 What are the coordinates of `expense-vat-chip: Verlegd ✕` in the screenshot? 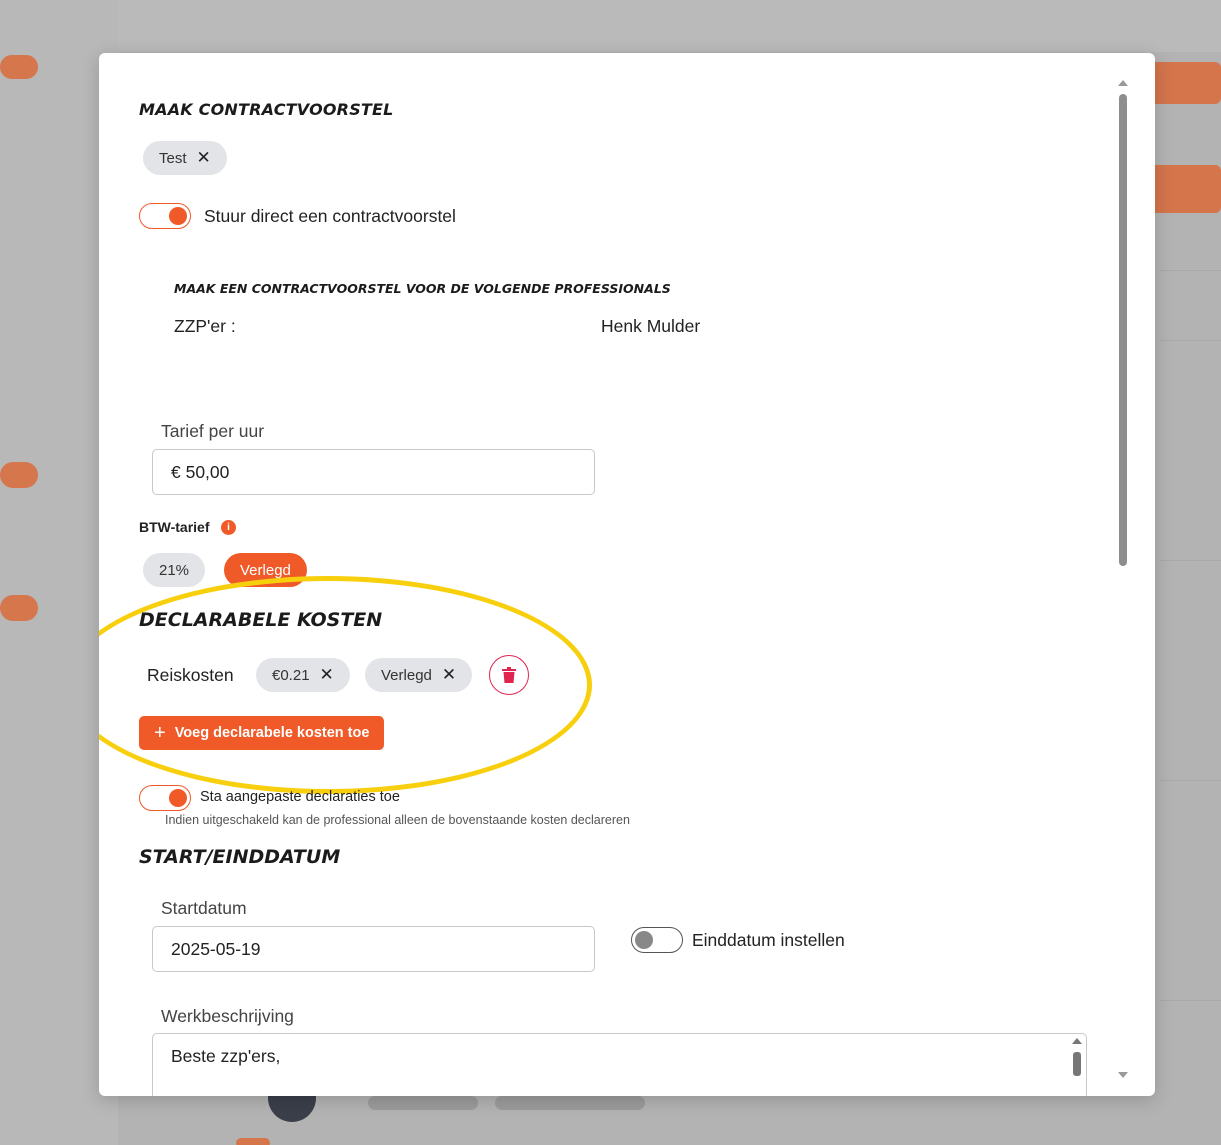 It's located at (419, 675).